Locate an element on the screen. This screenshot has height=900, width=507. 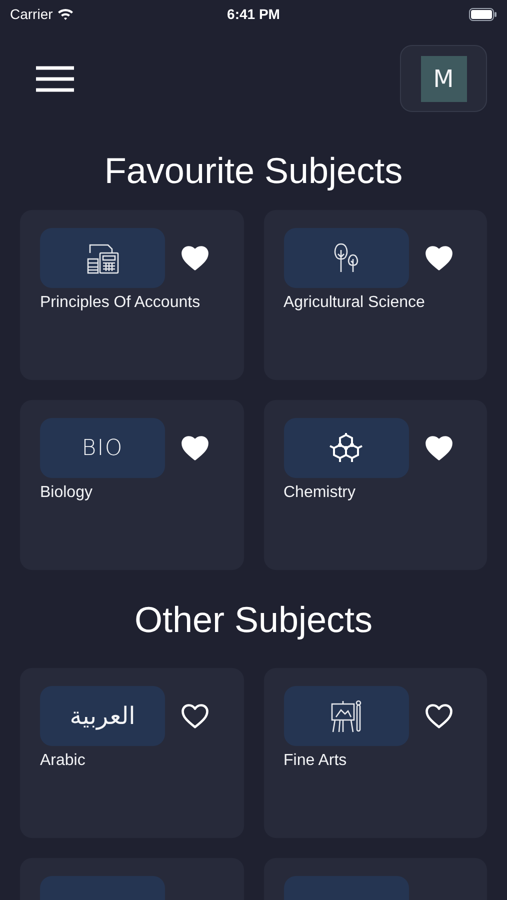
subject-name: Principles Of Accounts is located at coordinates (121, 303).